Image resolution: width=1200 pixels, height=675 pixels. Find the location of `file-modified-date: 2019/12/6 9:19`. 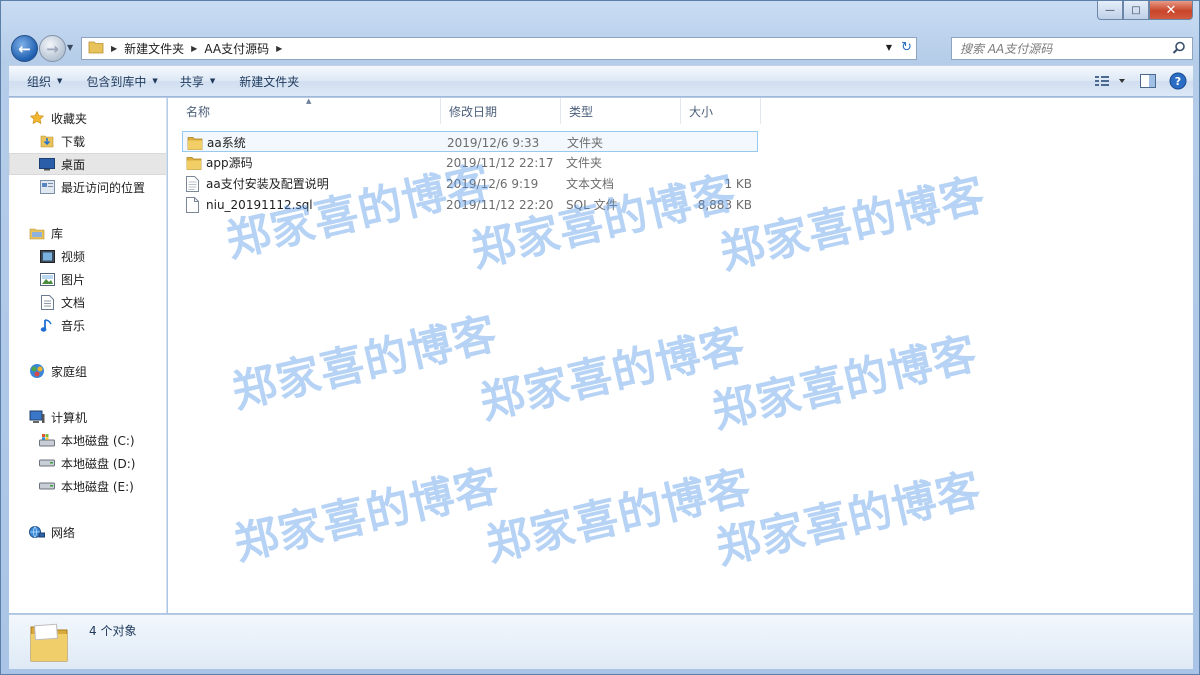

file-modified-date: 2019/12/6 9:19 is located at coordinates (492, 183).